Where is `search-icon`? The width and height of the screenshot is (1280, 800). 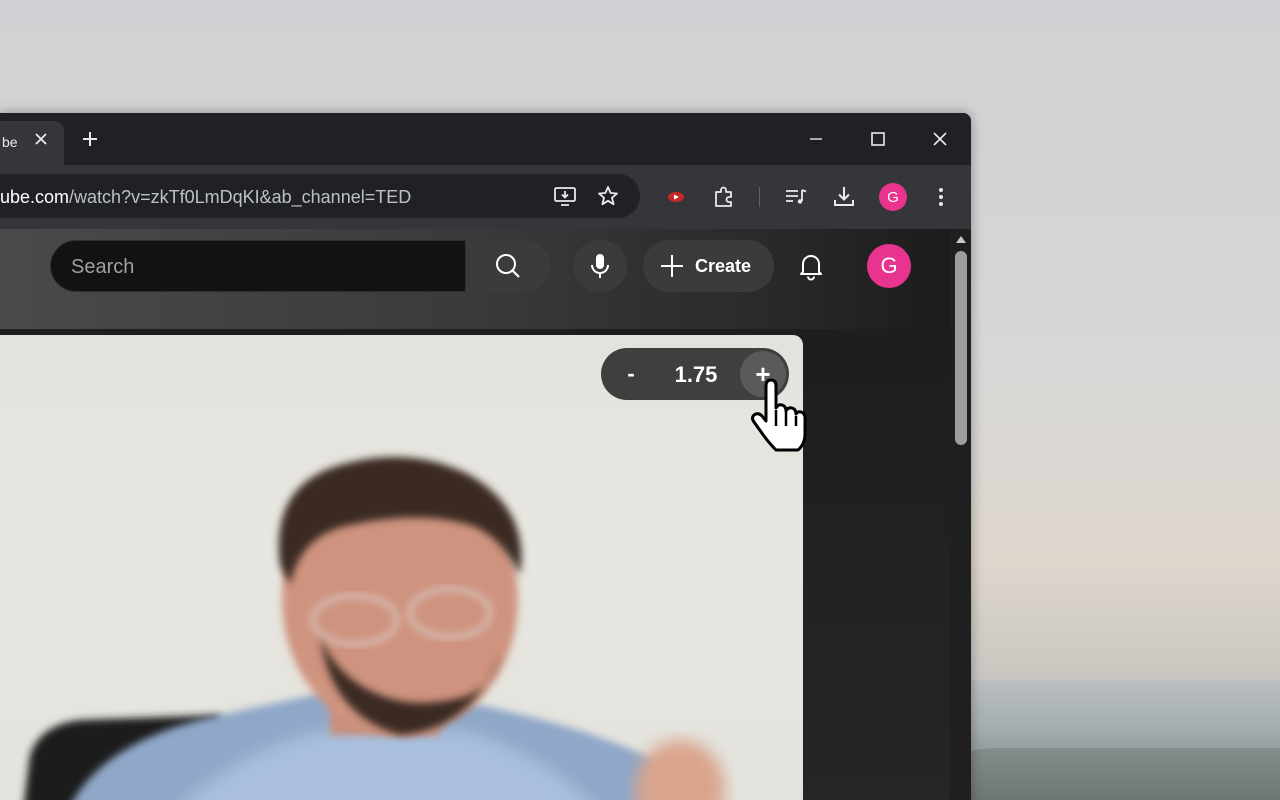 search-icon is located at coordinates (508, 266).